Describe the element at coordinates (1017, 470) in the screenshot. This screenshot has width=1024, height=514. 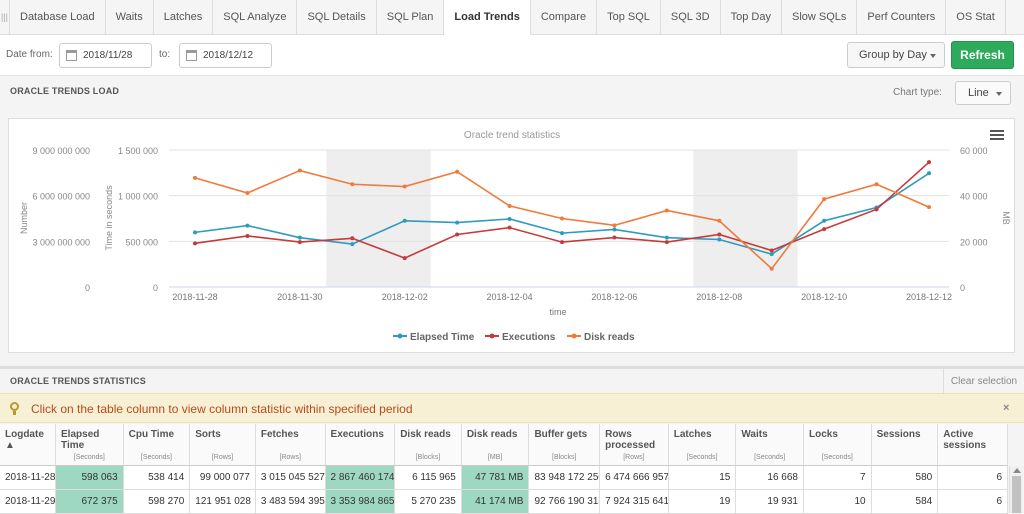
I see `scroll-up-icon` at that location.